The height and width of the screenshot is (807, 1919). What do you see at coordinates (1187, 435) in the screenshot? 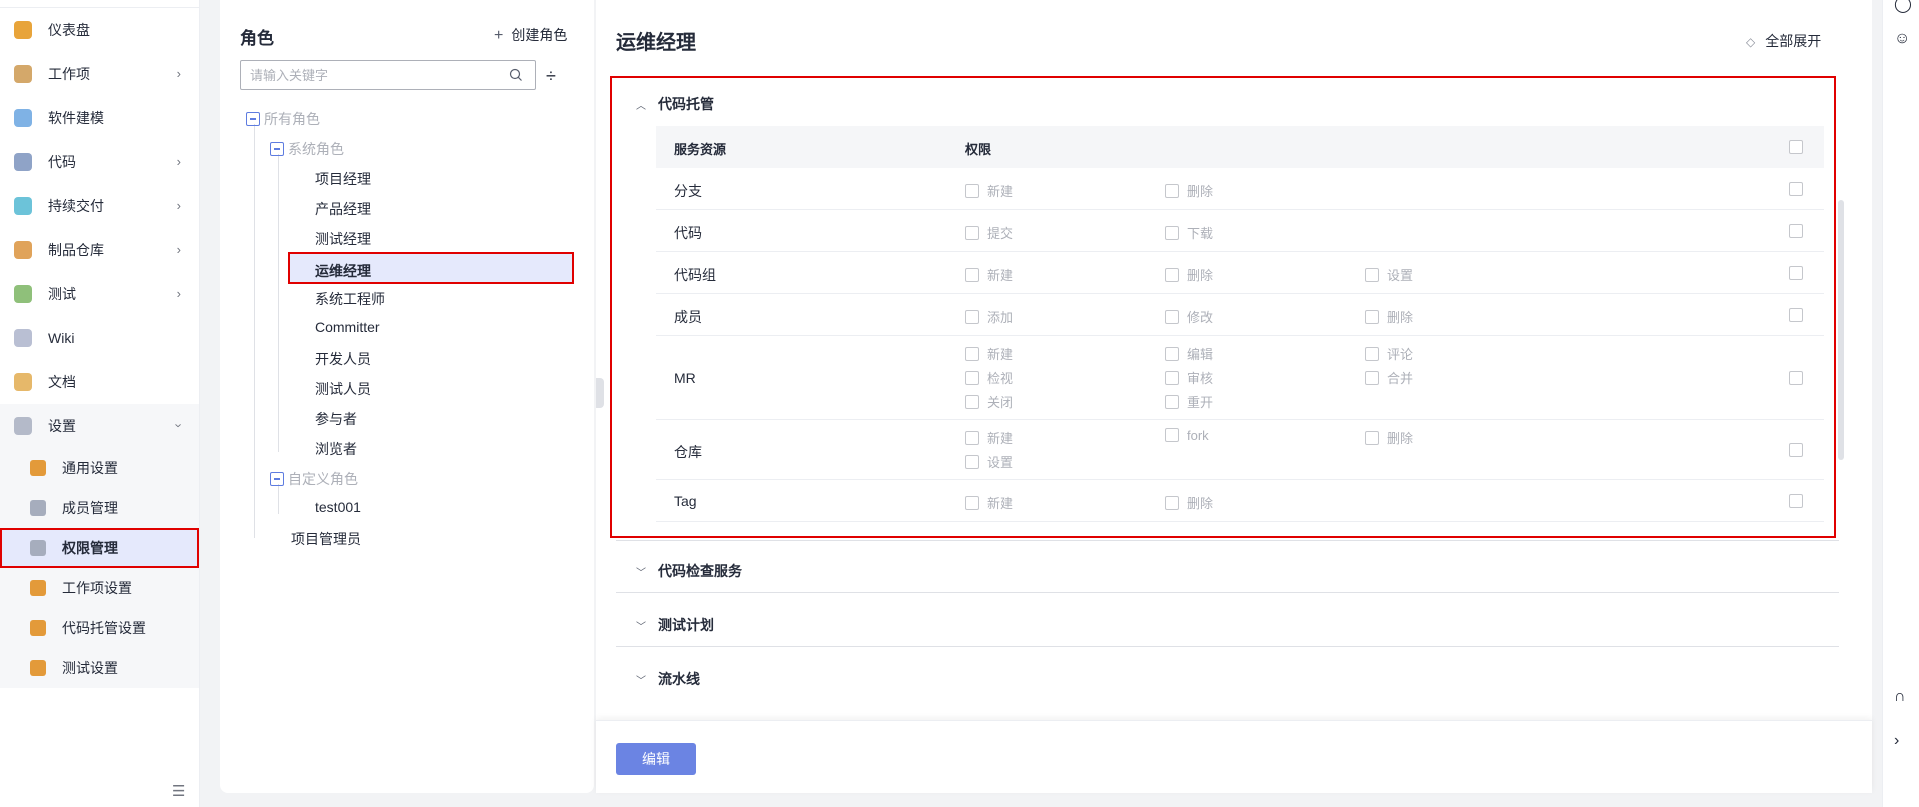
I see `perm-checkbox: fork` at bounding box center [1187, 435].